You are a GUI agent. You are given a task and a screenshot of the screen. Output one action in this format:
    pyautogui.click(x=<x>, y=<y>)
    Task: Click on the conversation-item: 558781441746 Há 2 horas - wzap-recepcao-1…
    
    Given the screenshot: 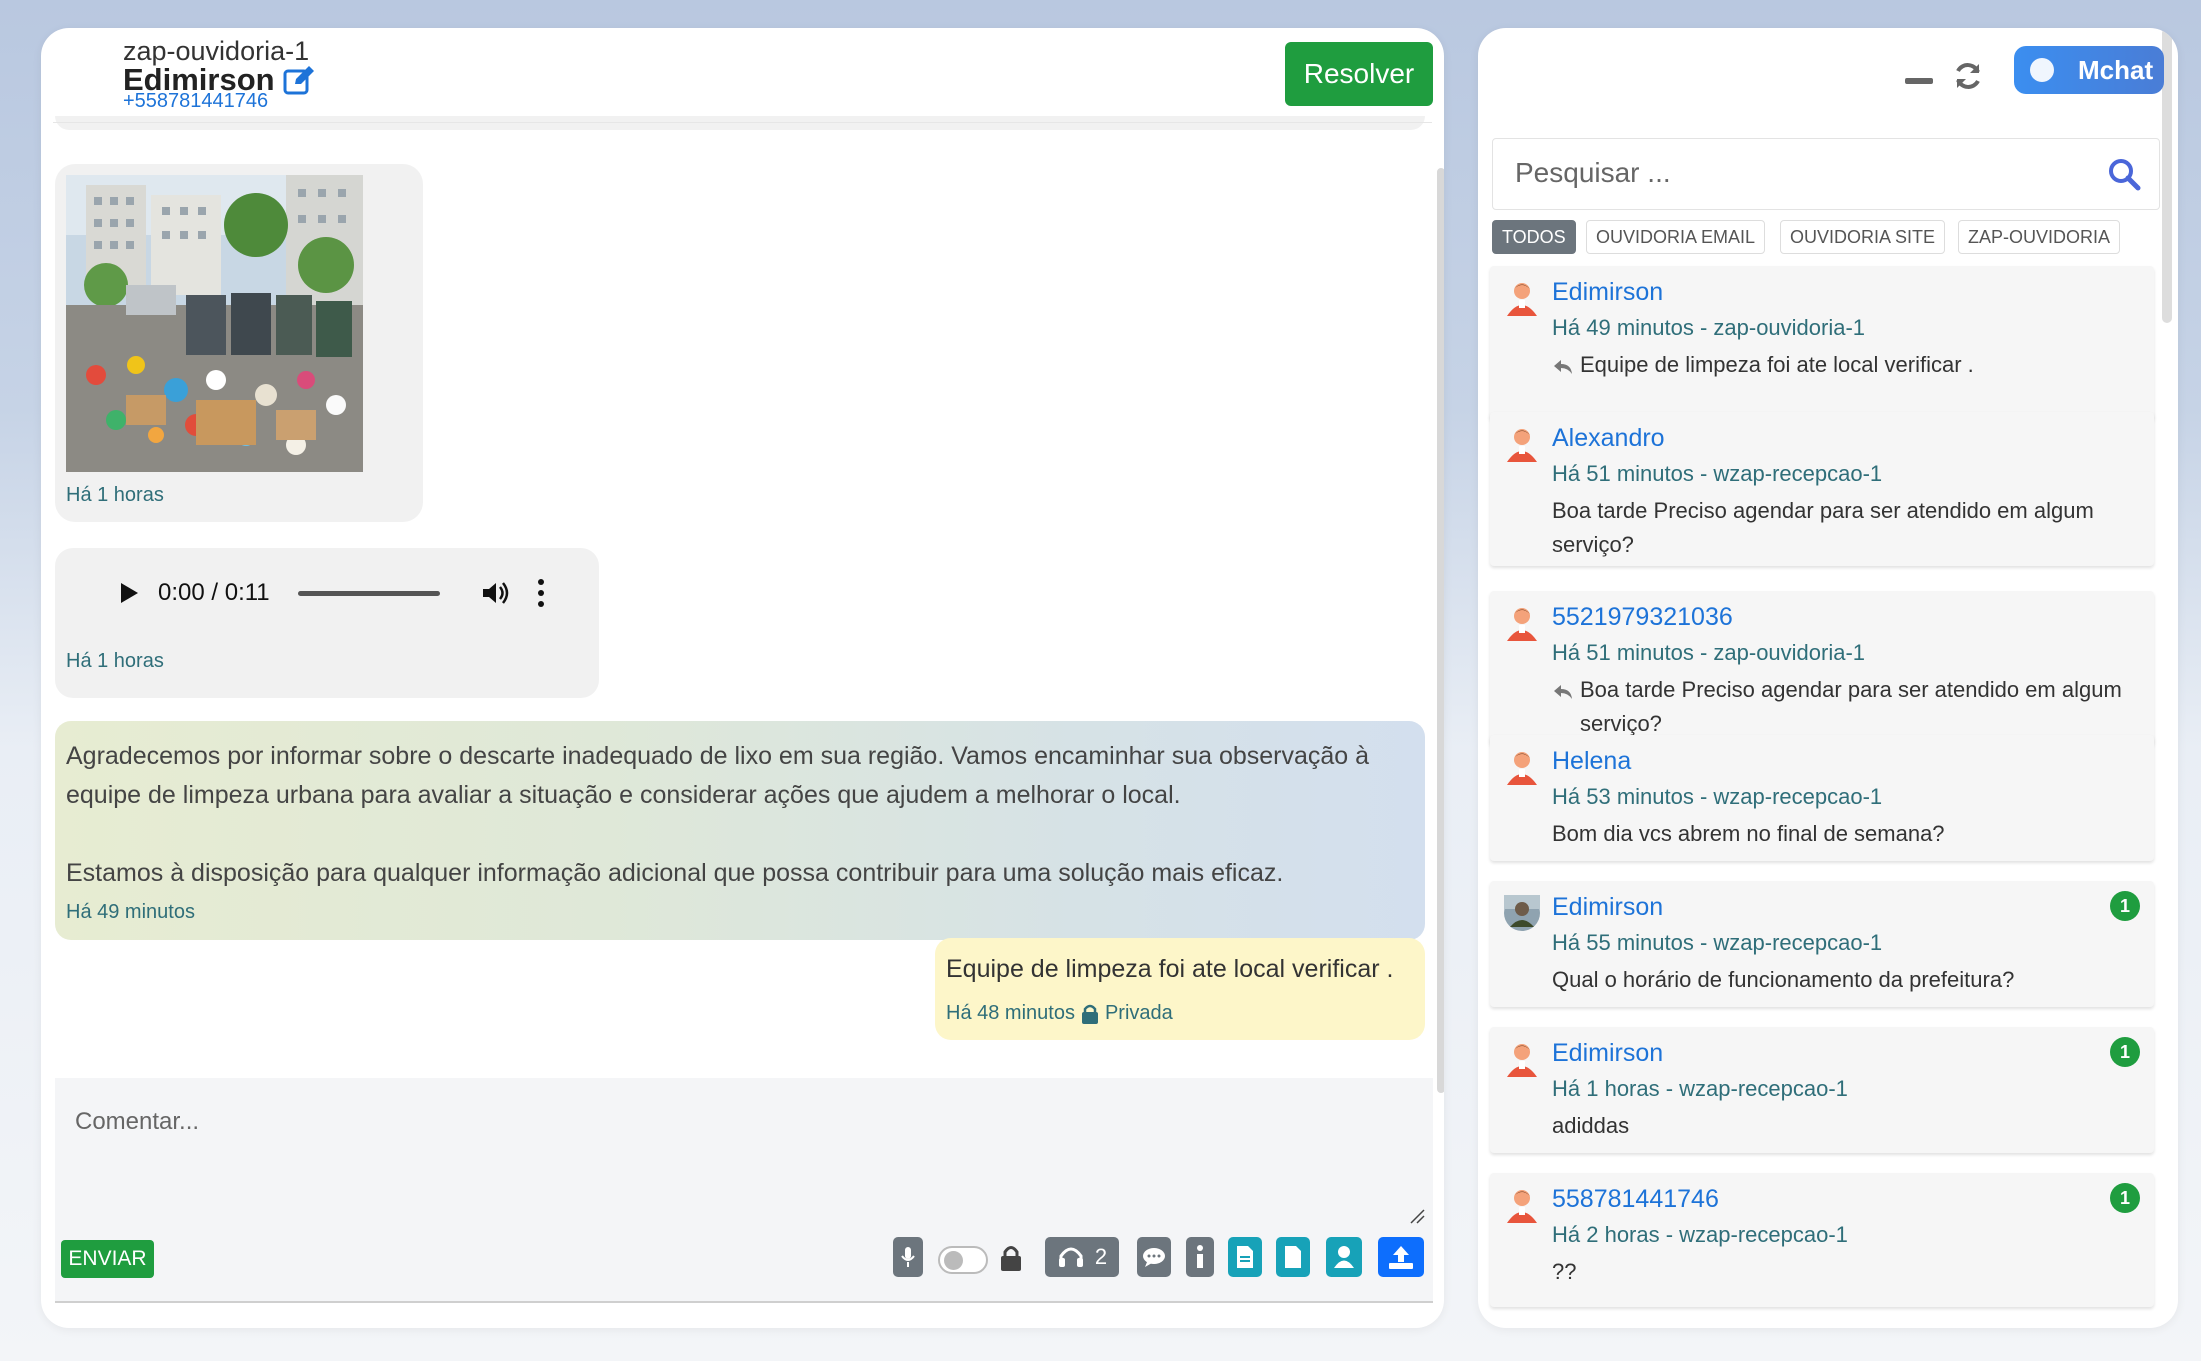 What is the action you would take?
    pyautogui.click(x=1822, y=1240)
    